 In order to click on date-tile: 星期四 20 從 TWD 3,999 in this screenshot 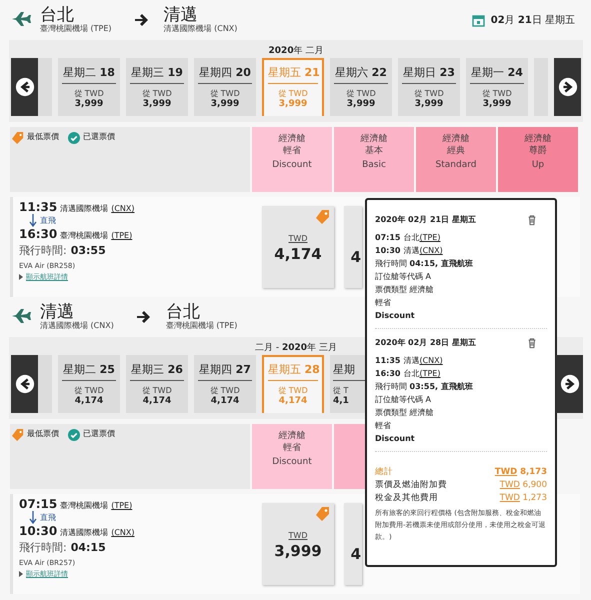, I will do `click(225, 87)`.